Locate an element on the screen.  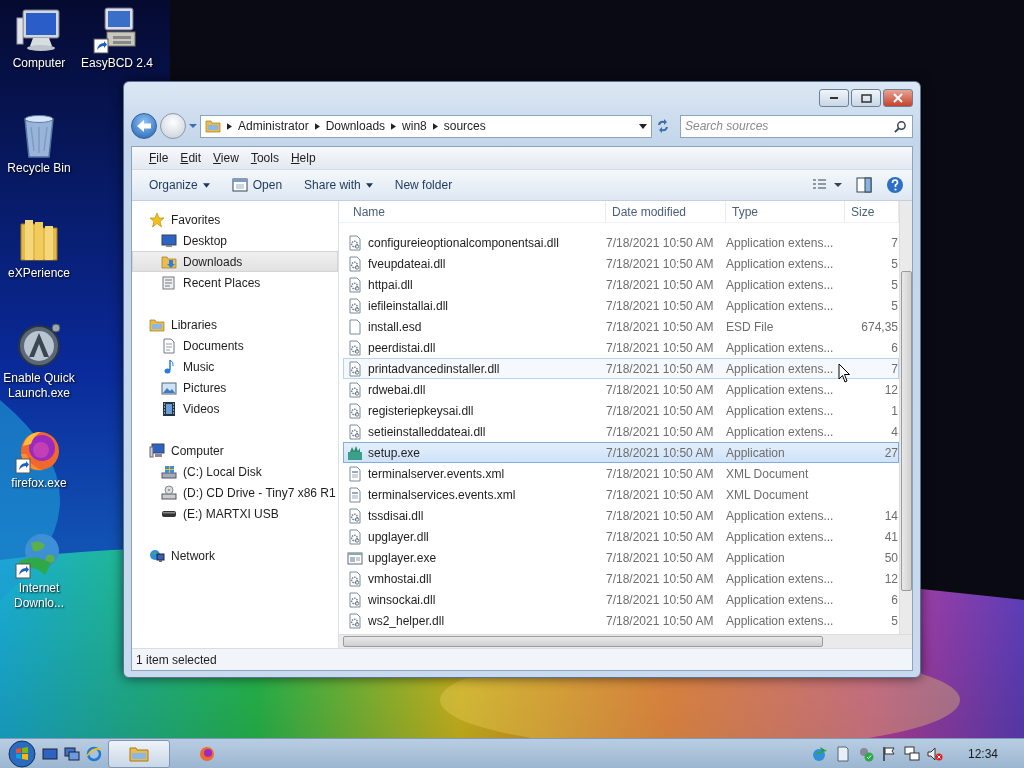
taskbar-button is located at coordinates (139, 753).